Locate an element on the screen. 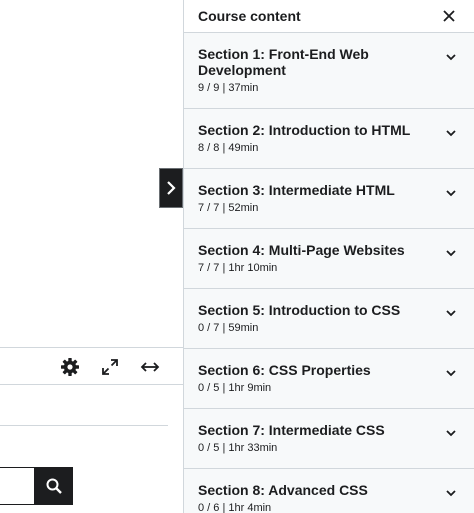  wide-view-button is located at coordinates (150, 367).